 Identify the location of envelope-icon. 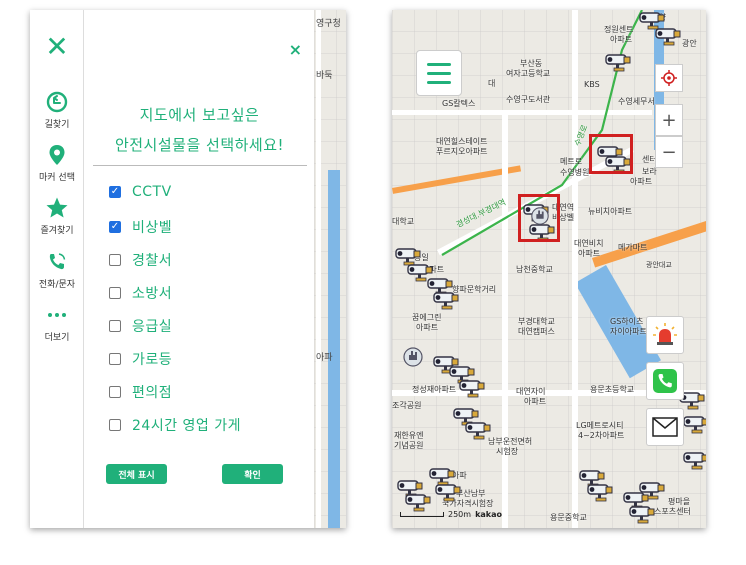
(665, 427).